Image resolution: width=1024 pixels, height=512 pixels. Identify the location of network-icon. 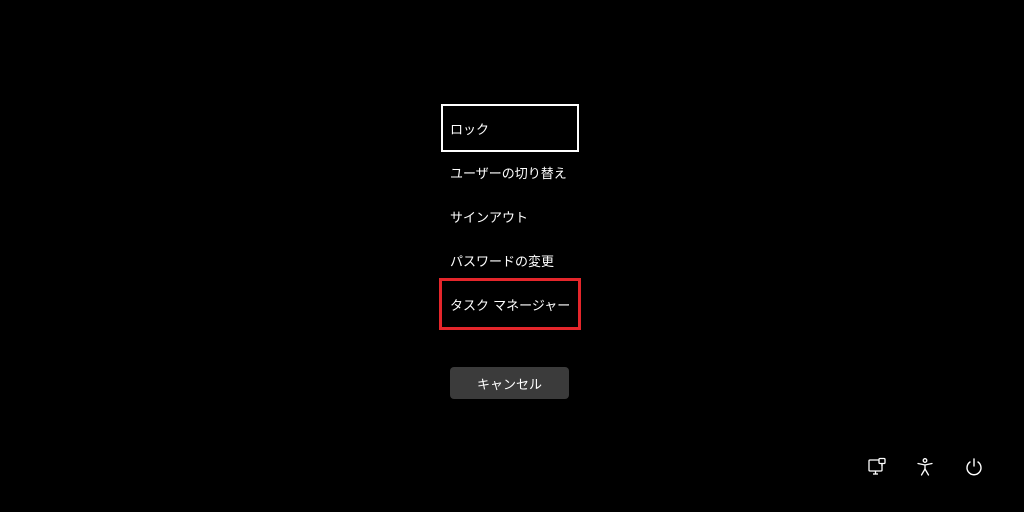
(877, 467).